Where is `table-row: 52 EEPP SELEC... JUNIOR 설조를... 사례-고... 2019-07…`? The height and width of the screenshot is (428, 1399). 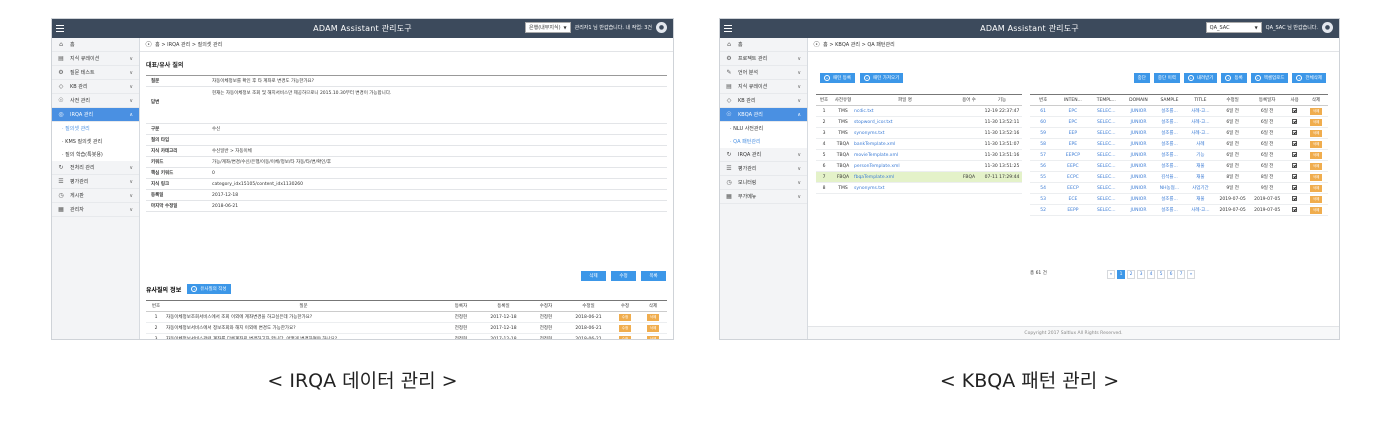
table-row: 52 EEPP SELEC... JUNIOR 설조를... 사례-고... 2019-07… is located at coordinates (1179, 210).